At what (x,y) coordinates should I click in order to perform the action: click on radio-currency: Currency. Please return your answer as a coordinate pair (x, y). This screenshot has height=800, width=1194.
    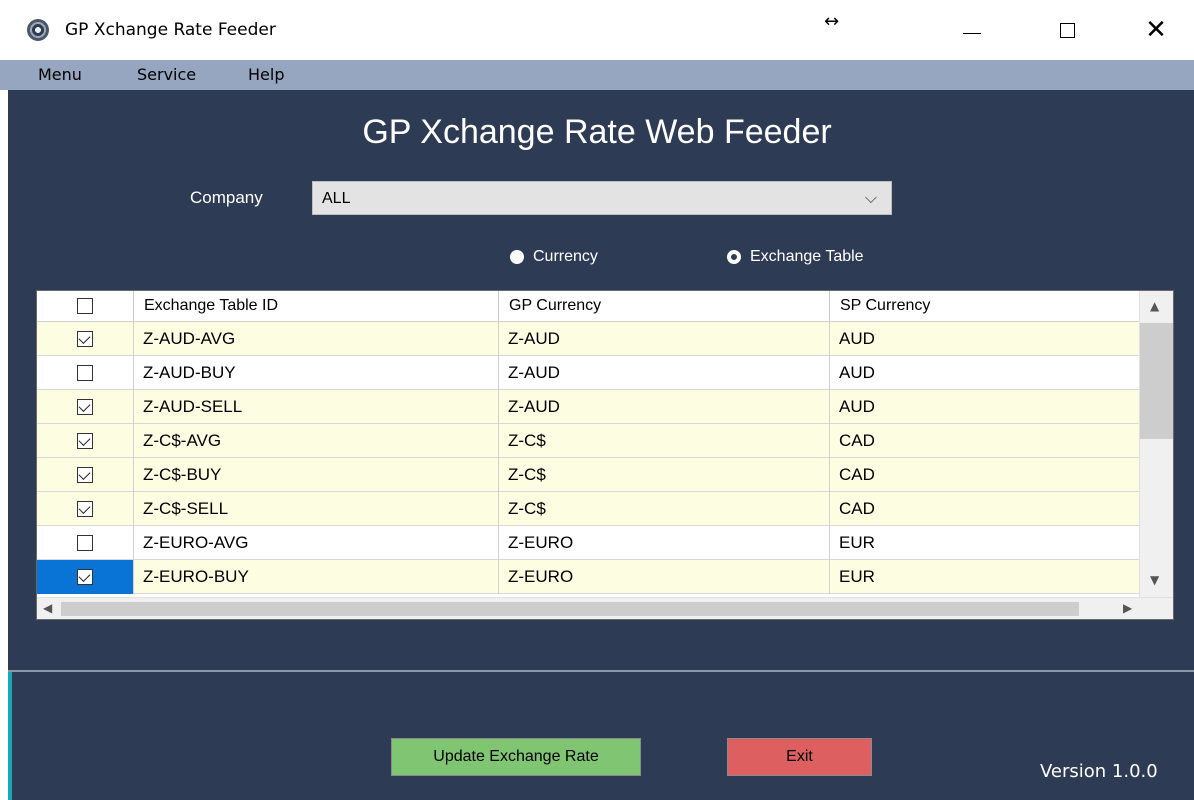
    Looking at the image, I should click on (554, 257).